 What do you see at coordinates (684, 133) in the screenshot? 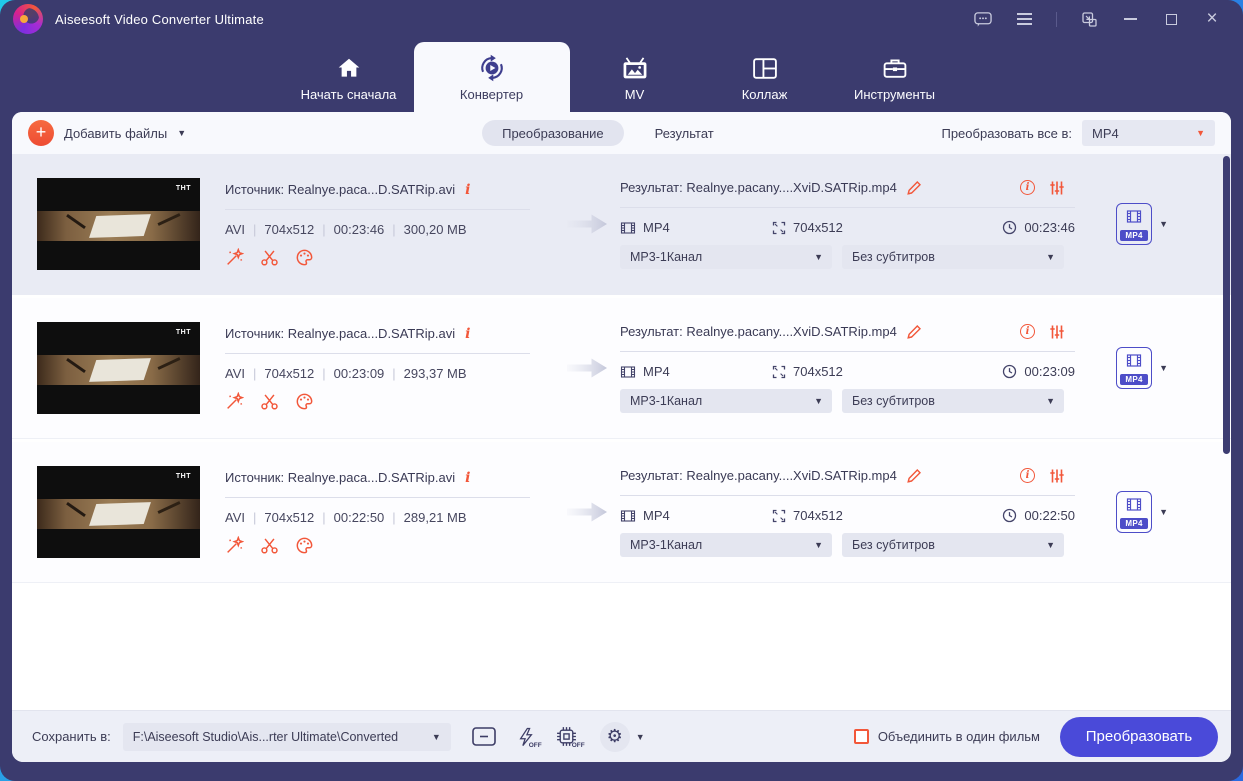
I see `view-tab-result: Результат` at bounding box center [684, 133].